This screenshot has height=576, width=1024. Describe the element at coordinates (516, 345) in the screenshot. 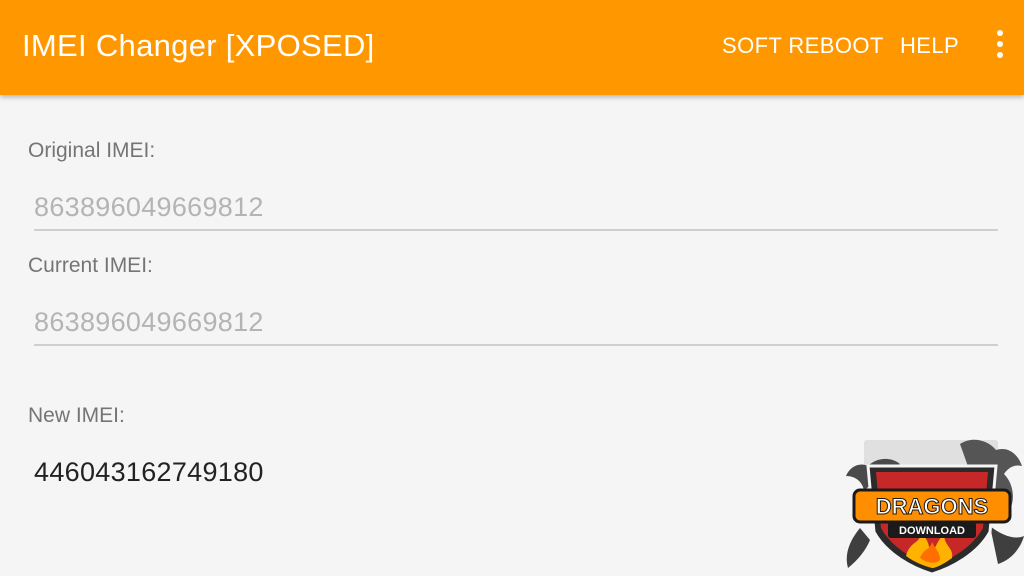

I see `current-imei-underline` at that location.